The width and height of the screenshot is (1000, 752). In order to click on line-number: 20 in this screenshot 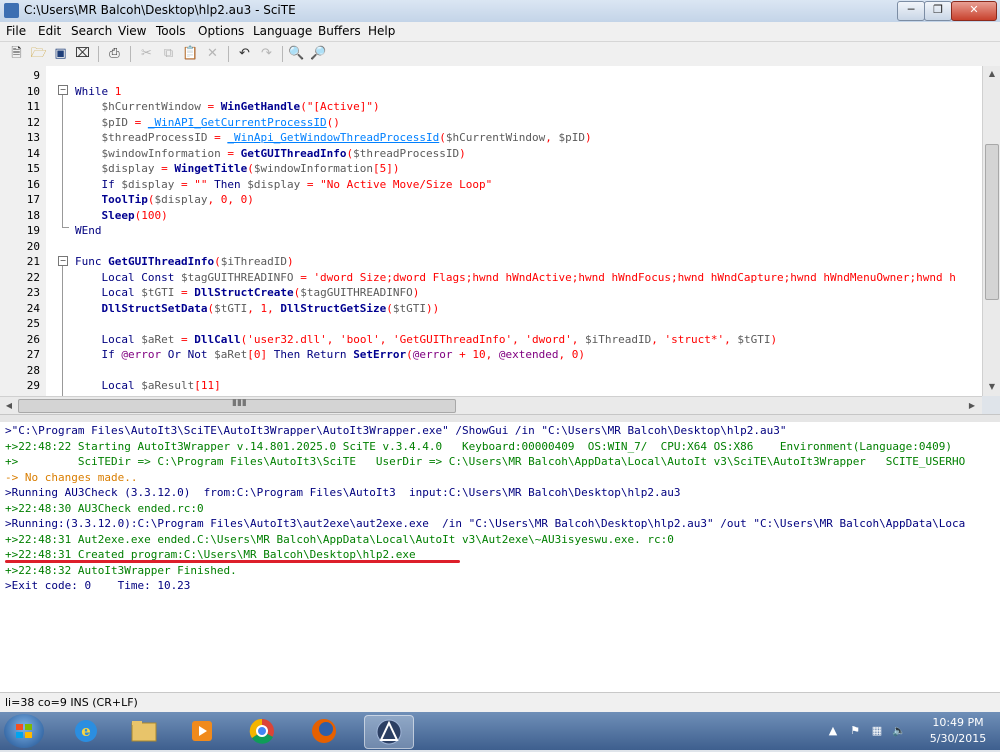, I will do `click(33, 246)`.